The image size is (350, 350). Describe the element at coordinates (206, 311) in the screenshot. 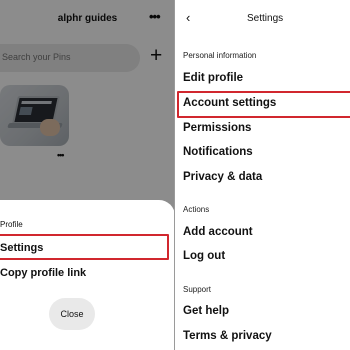

I see `settings-item-get-help: Get help` at that location.